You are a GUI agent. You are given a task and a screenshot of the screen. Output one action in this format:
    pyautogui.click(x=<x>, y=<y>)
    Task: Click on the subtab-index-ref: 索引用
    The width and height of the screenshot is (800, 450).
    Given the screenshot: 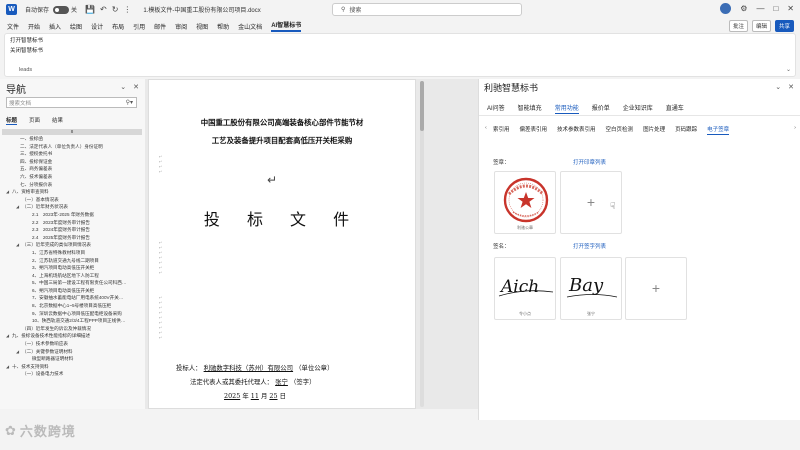 What is the action you would take?
    pyautogui.click(x=501, y=130)
    